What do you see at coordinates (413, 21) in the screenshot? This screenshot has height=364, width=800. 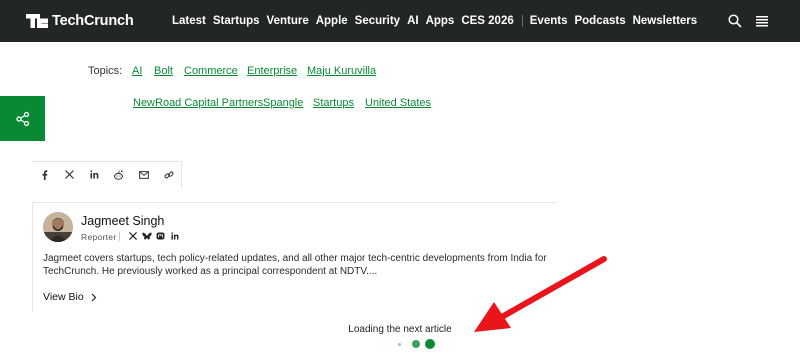 I see `nav-ai: AI` at bounding box center [413, 21].